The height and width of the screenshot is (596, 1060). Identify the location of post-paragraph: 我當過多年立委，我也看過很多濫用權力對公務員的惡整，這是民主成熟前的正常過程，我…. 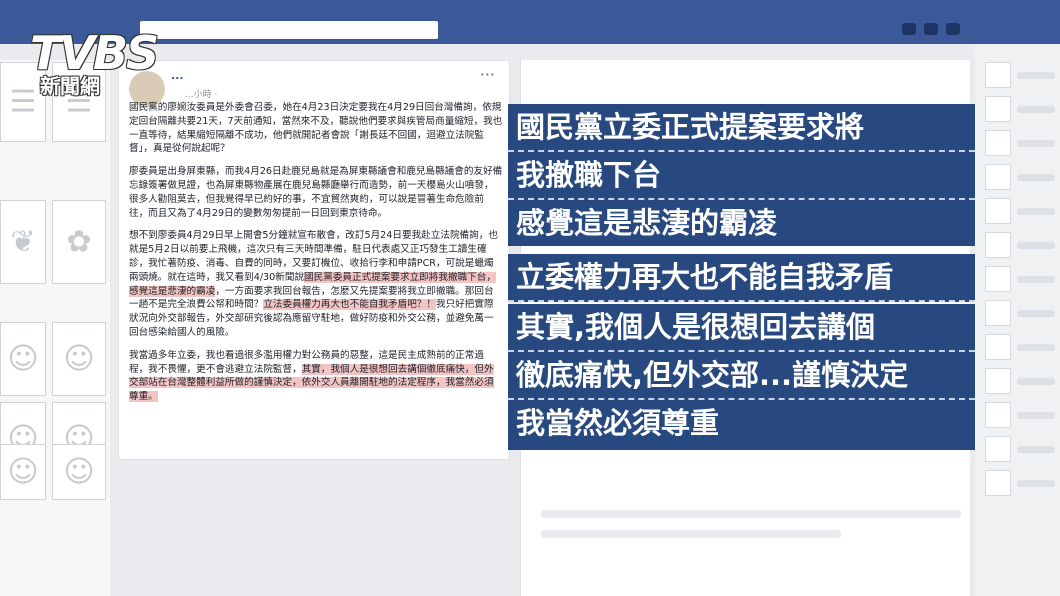
(316, 376).